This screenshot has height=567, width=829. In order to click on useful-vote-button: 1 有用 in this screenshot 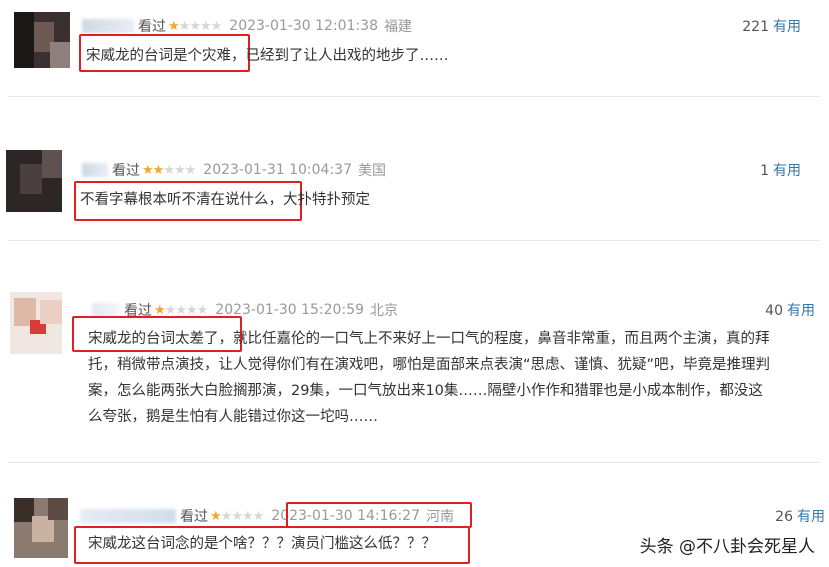, I will do `click(780, 170)`.